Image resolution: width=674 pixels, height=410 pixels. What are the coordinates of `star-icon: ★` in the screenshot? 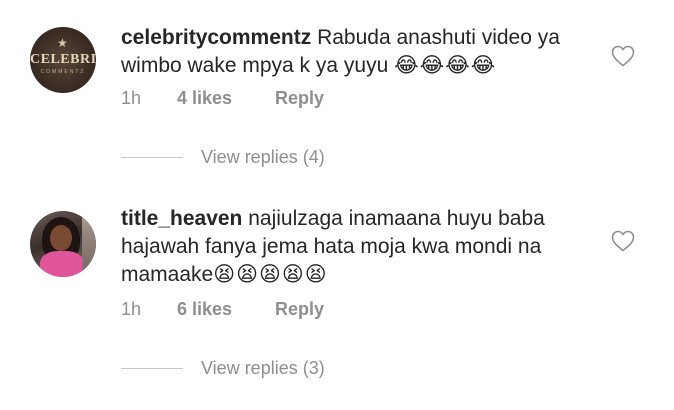 It's located at (62, 43).